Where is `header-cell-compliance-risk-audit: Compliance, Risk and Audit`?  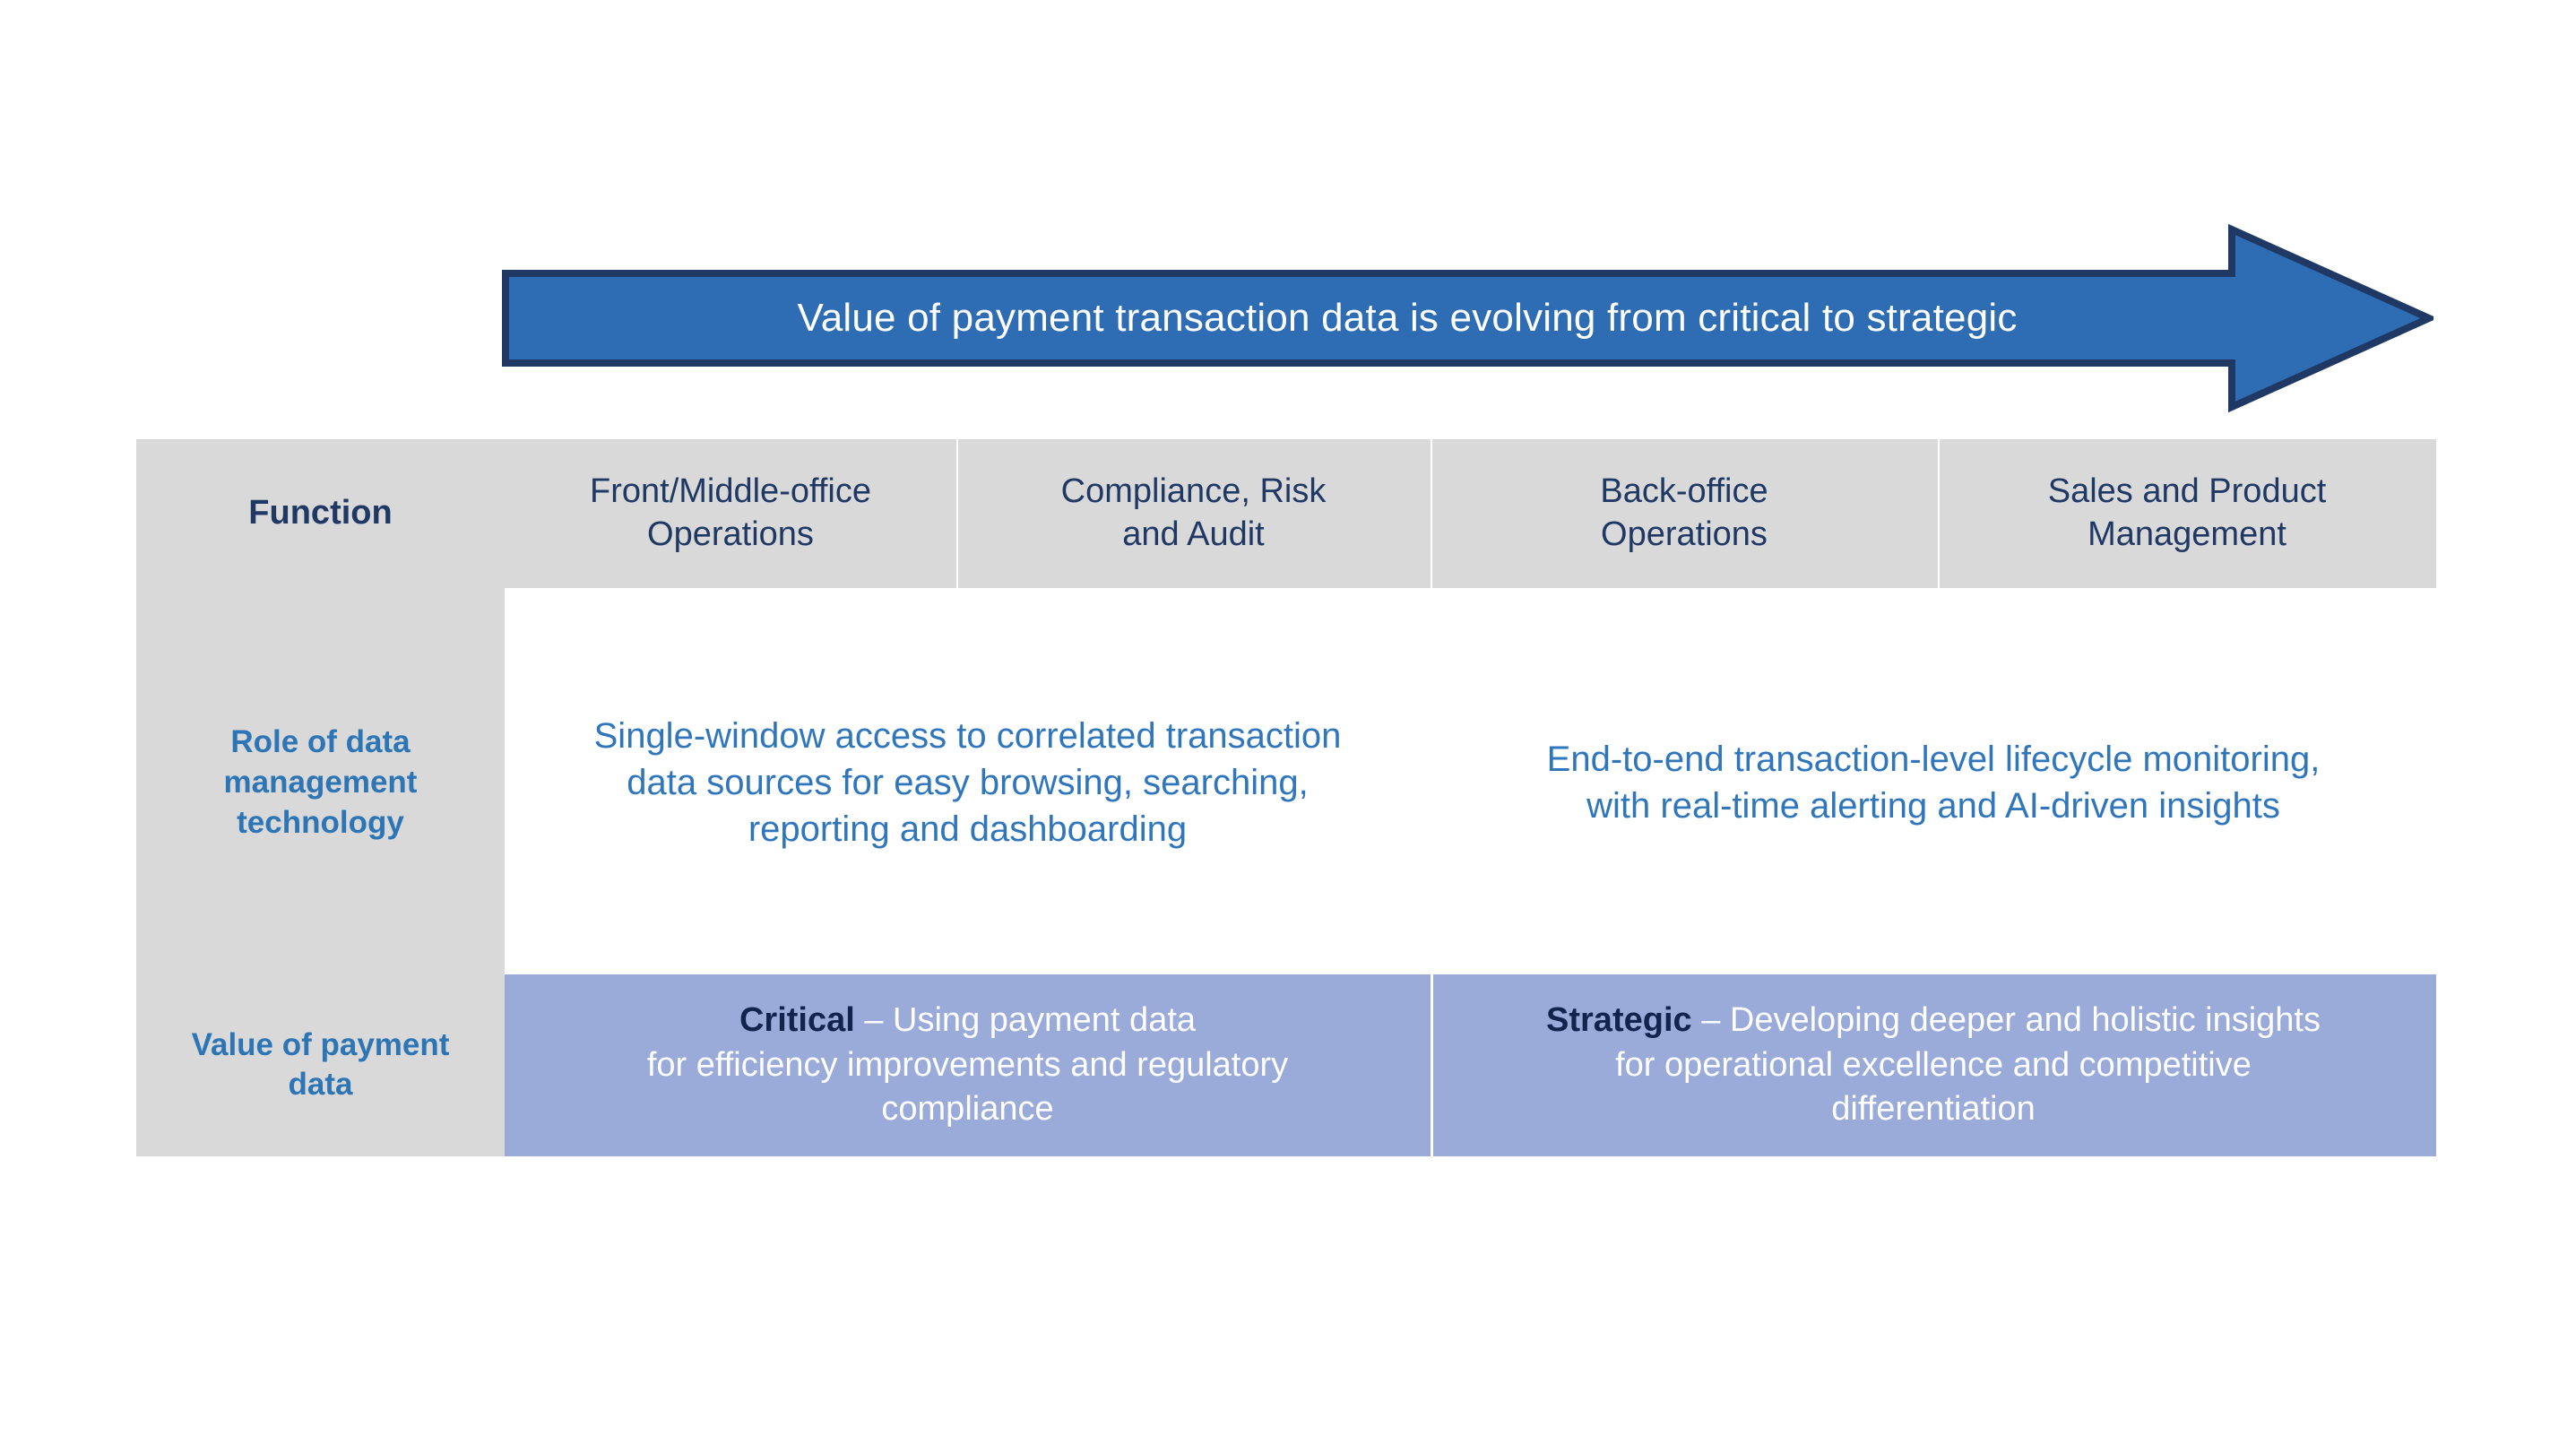
header-cell-compliance-risk-audit: Compliance, Risk and Audit is located at coordinates (1193, 514).